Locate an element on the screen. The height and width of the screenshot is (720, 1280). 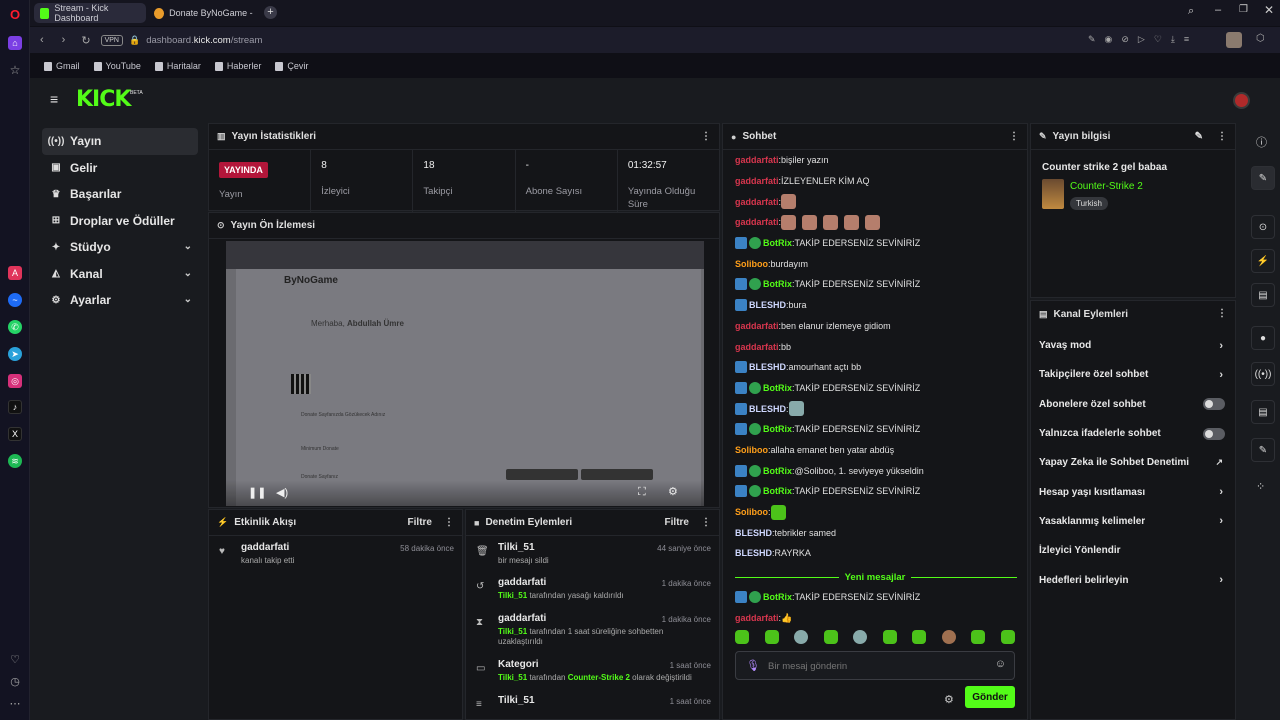
bookmark-gmail: Gmail is located at coordinates (62, 66).